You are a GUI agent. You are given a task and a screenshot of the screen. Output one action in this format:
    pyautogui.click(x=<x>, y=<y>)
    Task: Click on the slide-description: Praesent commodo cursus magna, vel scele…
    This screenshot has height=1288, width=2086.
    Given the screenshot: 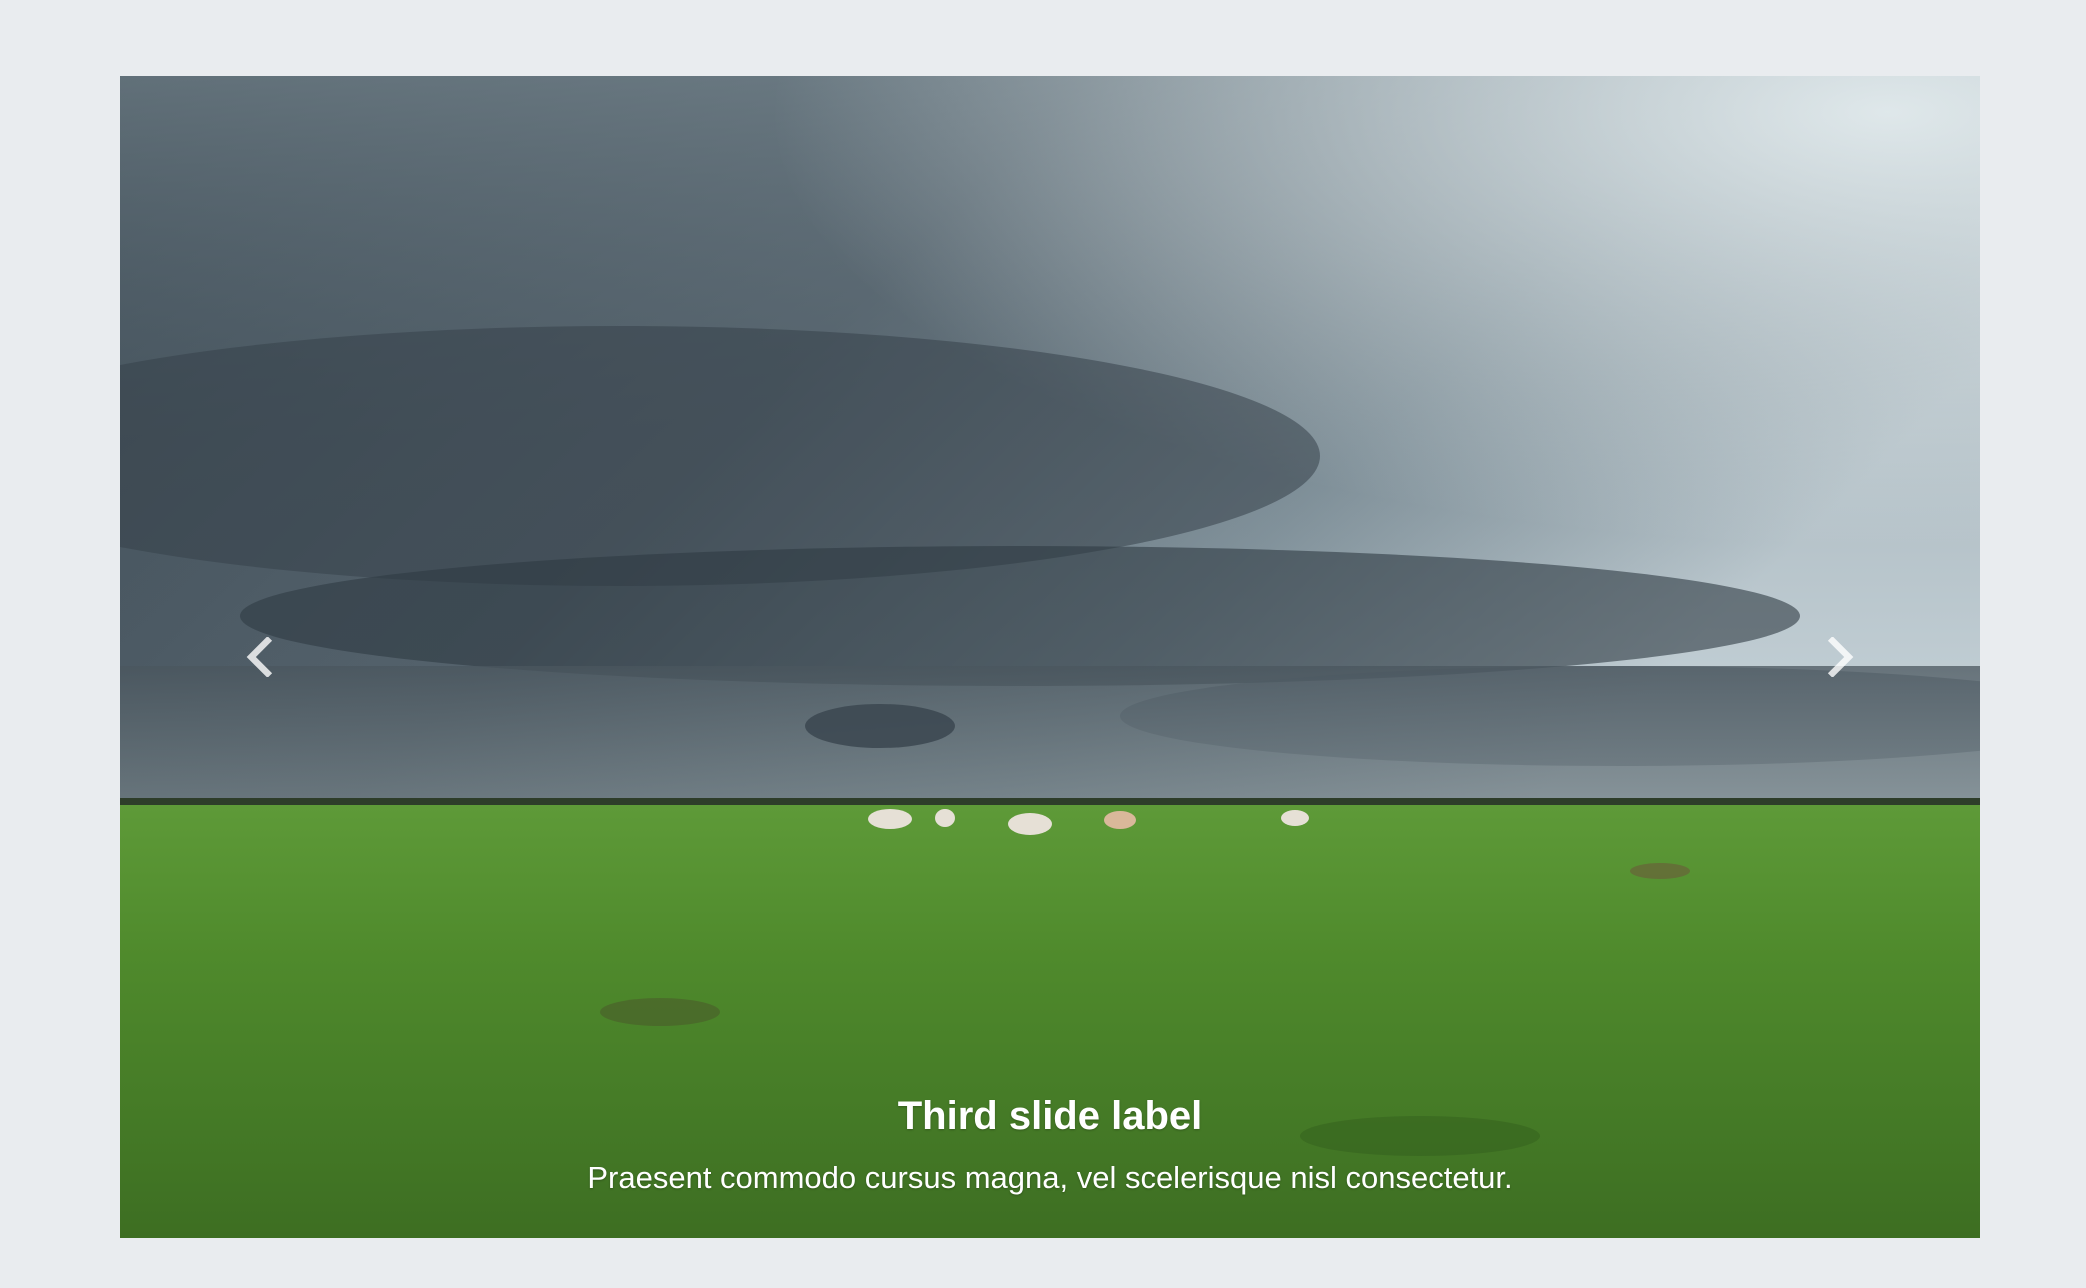 What is the action you would take?
    pyautogui.click(x=1050, y=1177)
    